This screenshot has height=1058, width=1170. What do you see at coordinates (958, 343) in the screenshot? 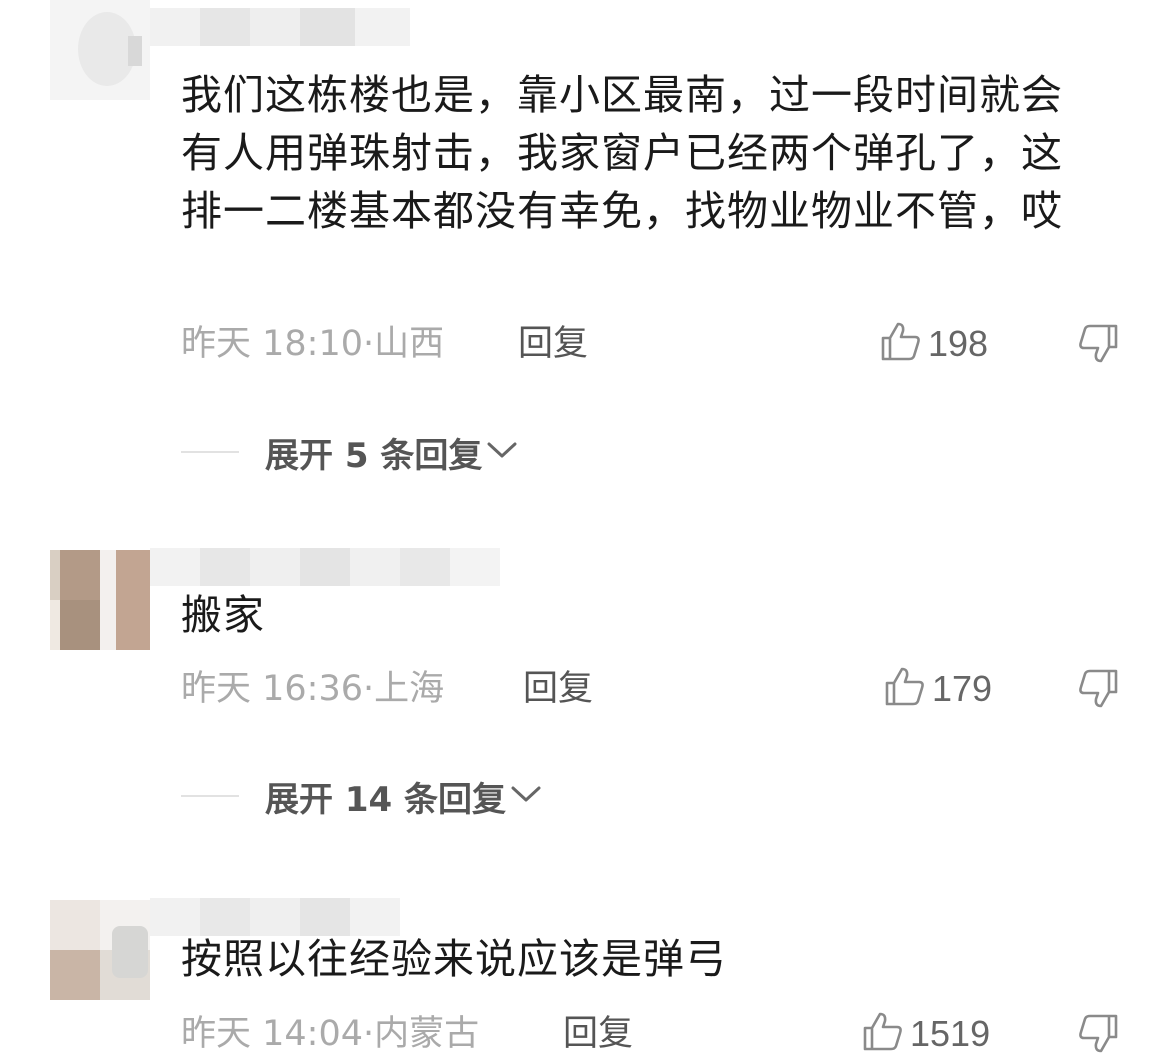
I see `like-count: 198` at bounding box center [958, 343].